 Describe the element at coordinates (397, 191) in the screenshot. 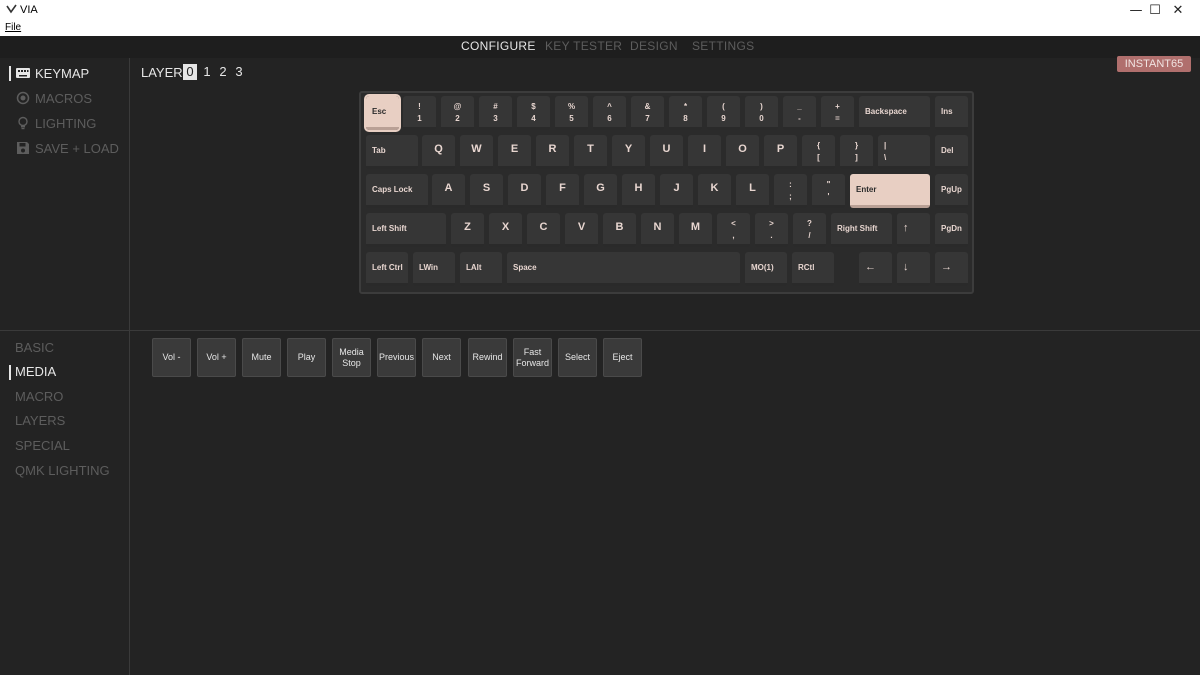

I see `key-caps-lock: Caps Lock` at that location.